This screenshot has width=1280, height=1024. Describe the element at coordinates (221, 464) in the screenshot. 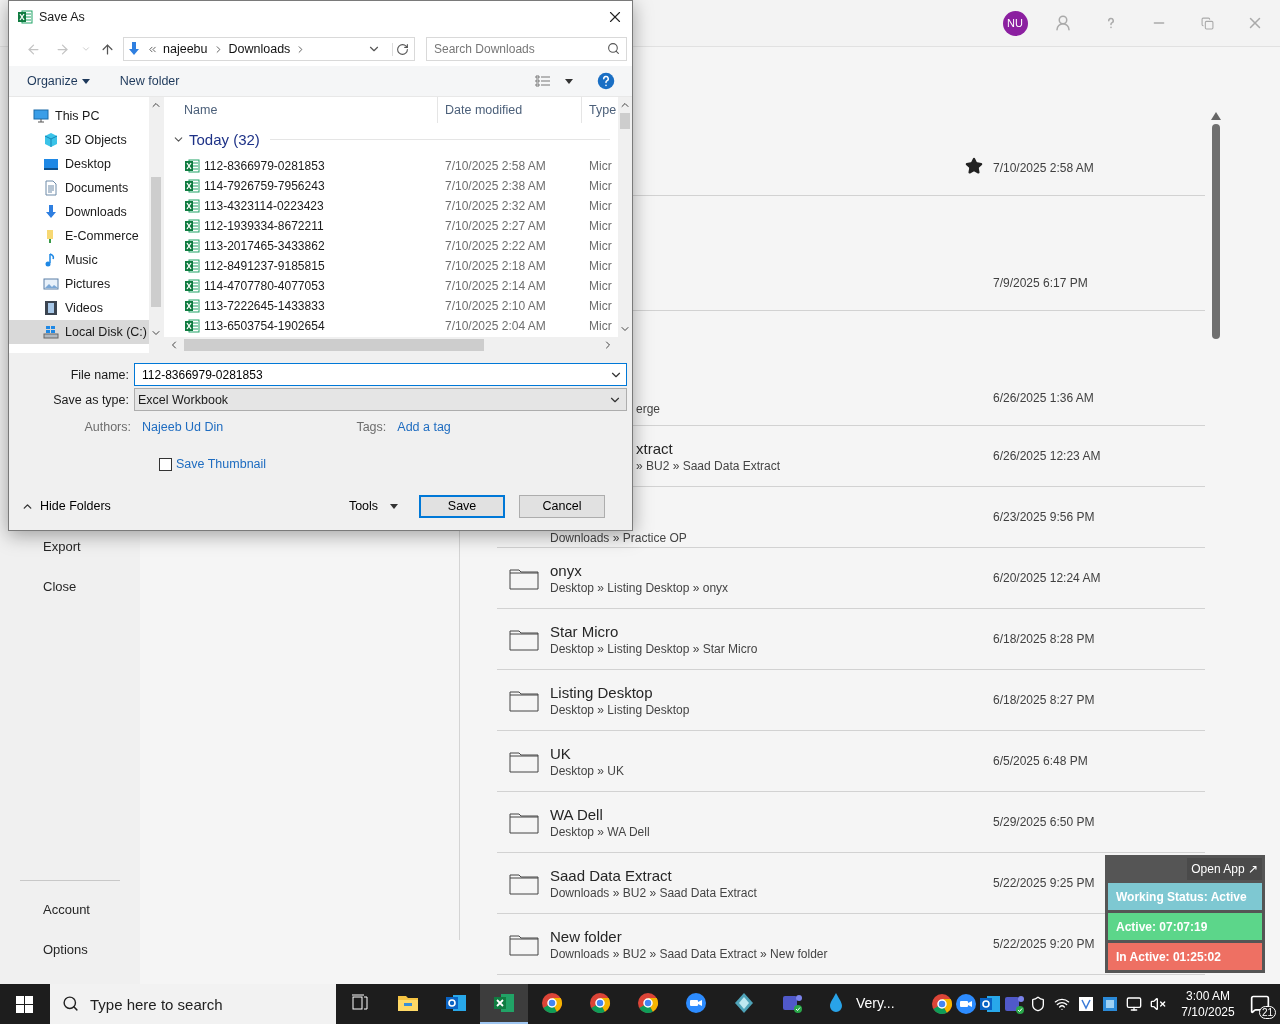

I see `checkbox-label: Save Thumbnail` at that location.